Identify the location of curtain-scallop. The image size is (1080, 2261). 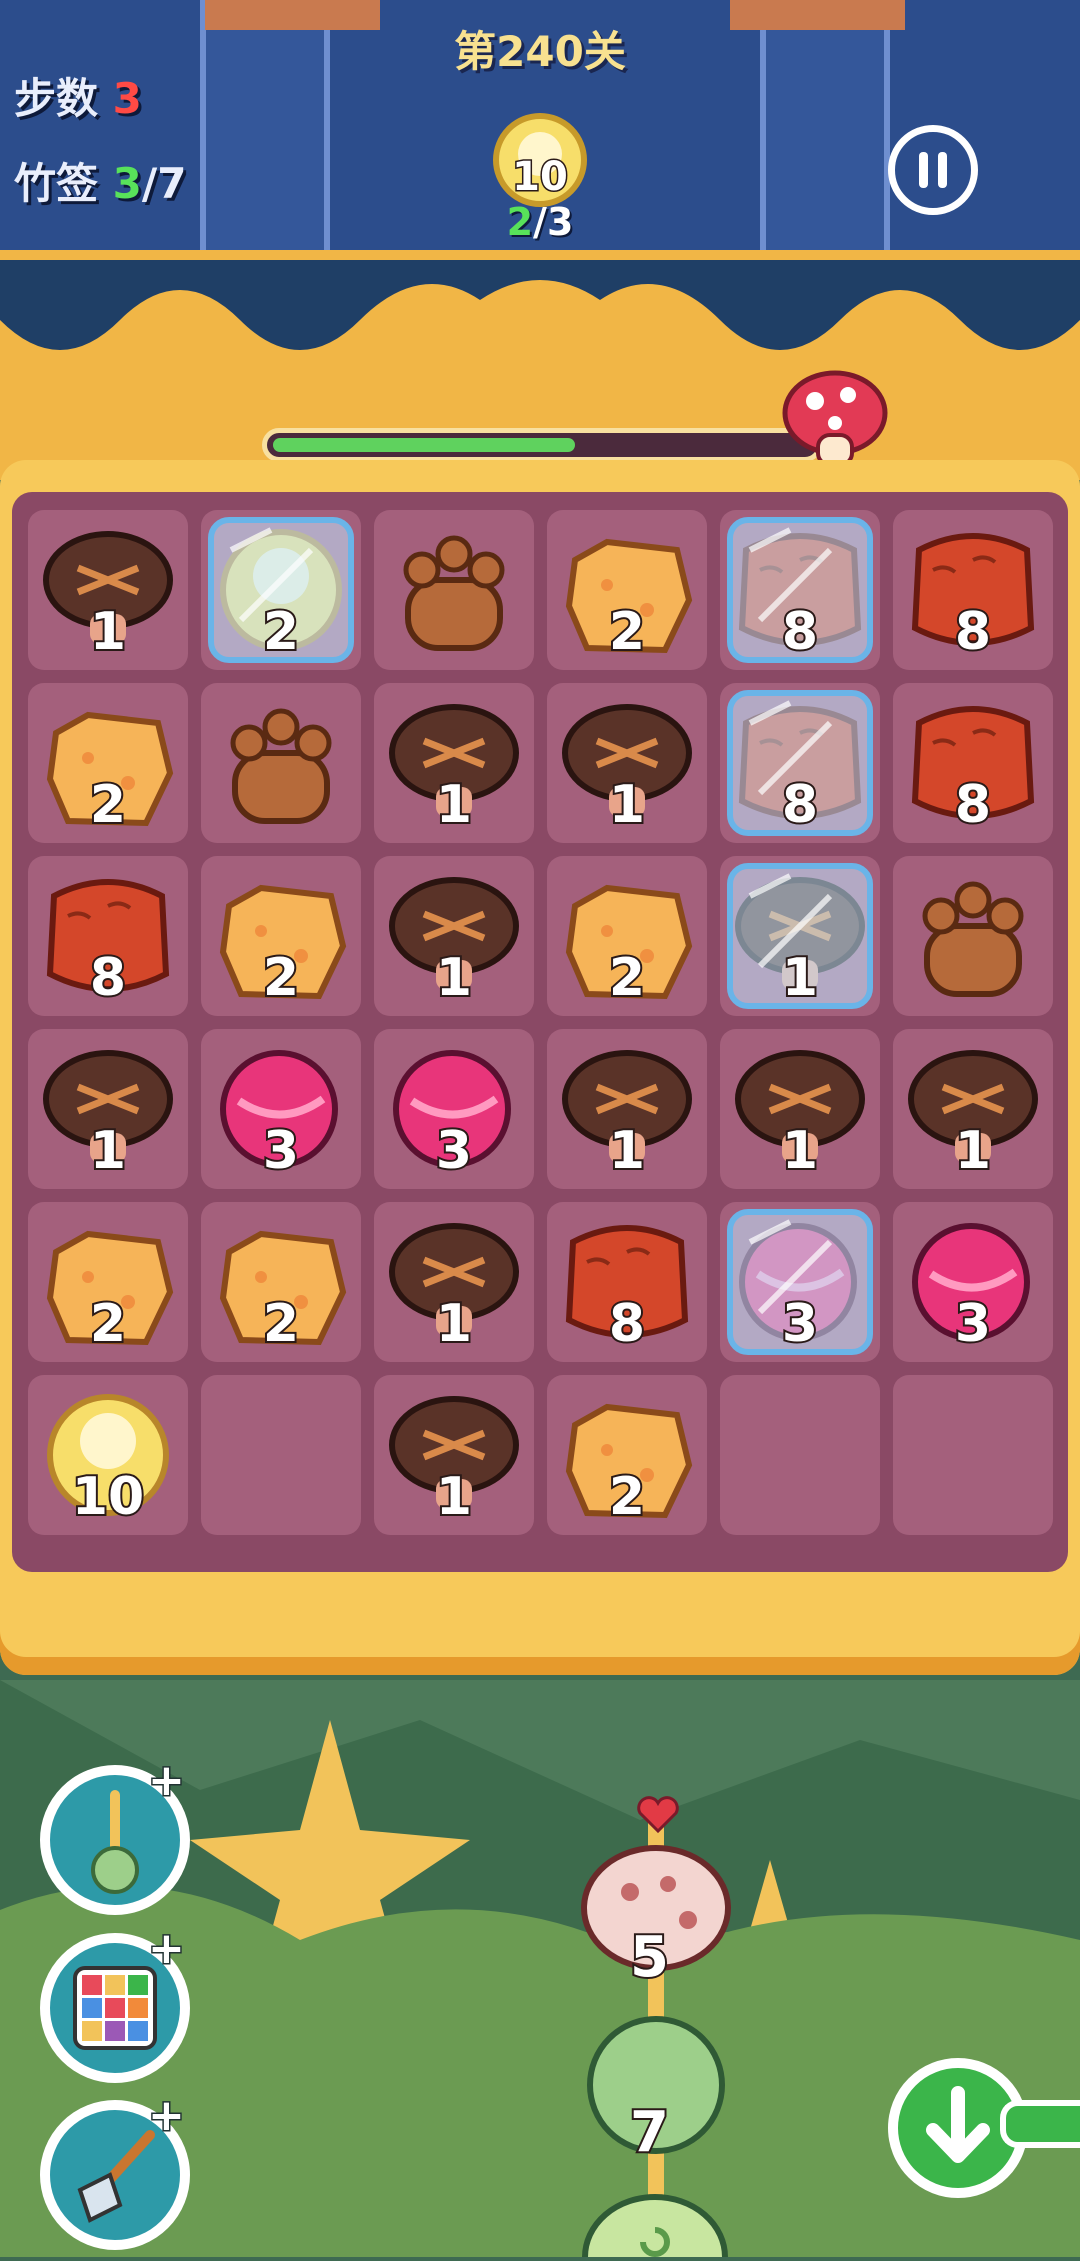
(540, 305).